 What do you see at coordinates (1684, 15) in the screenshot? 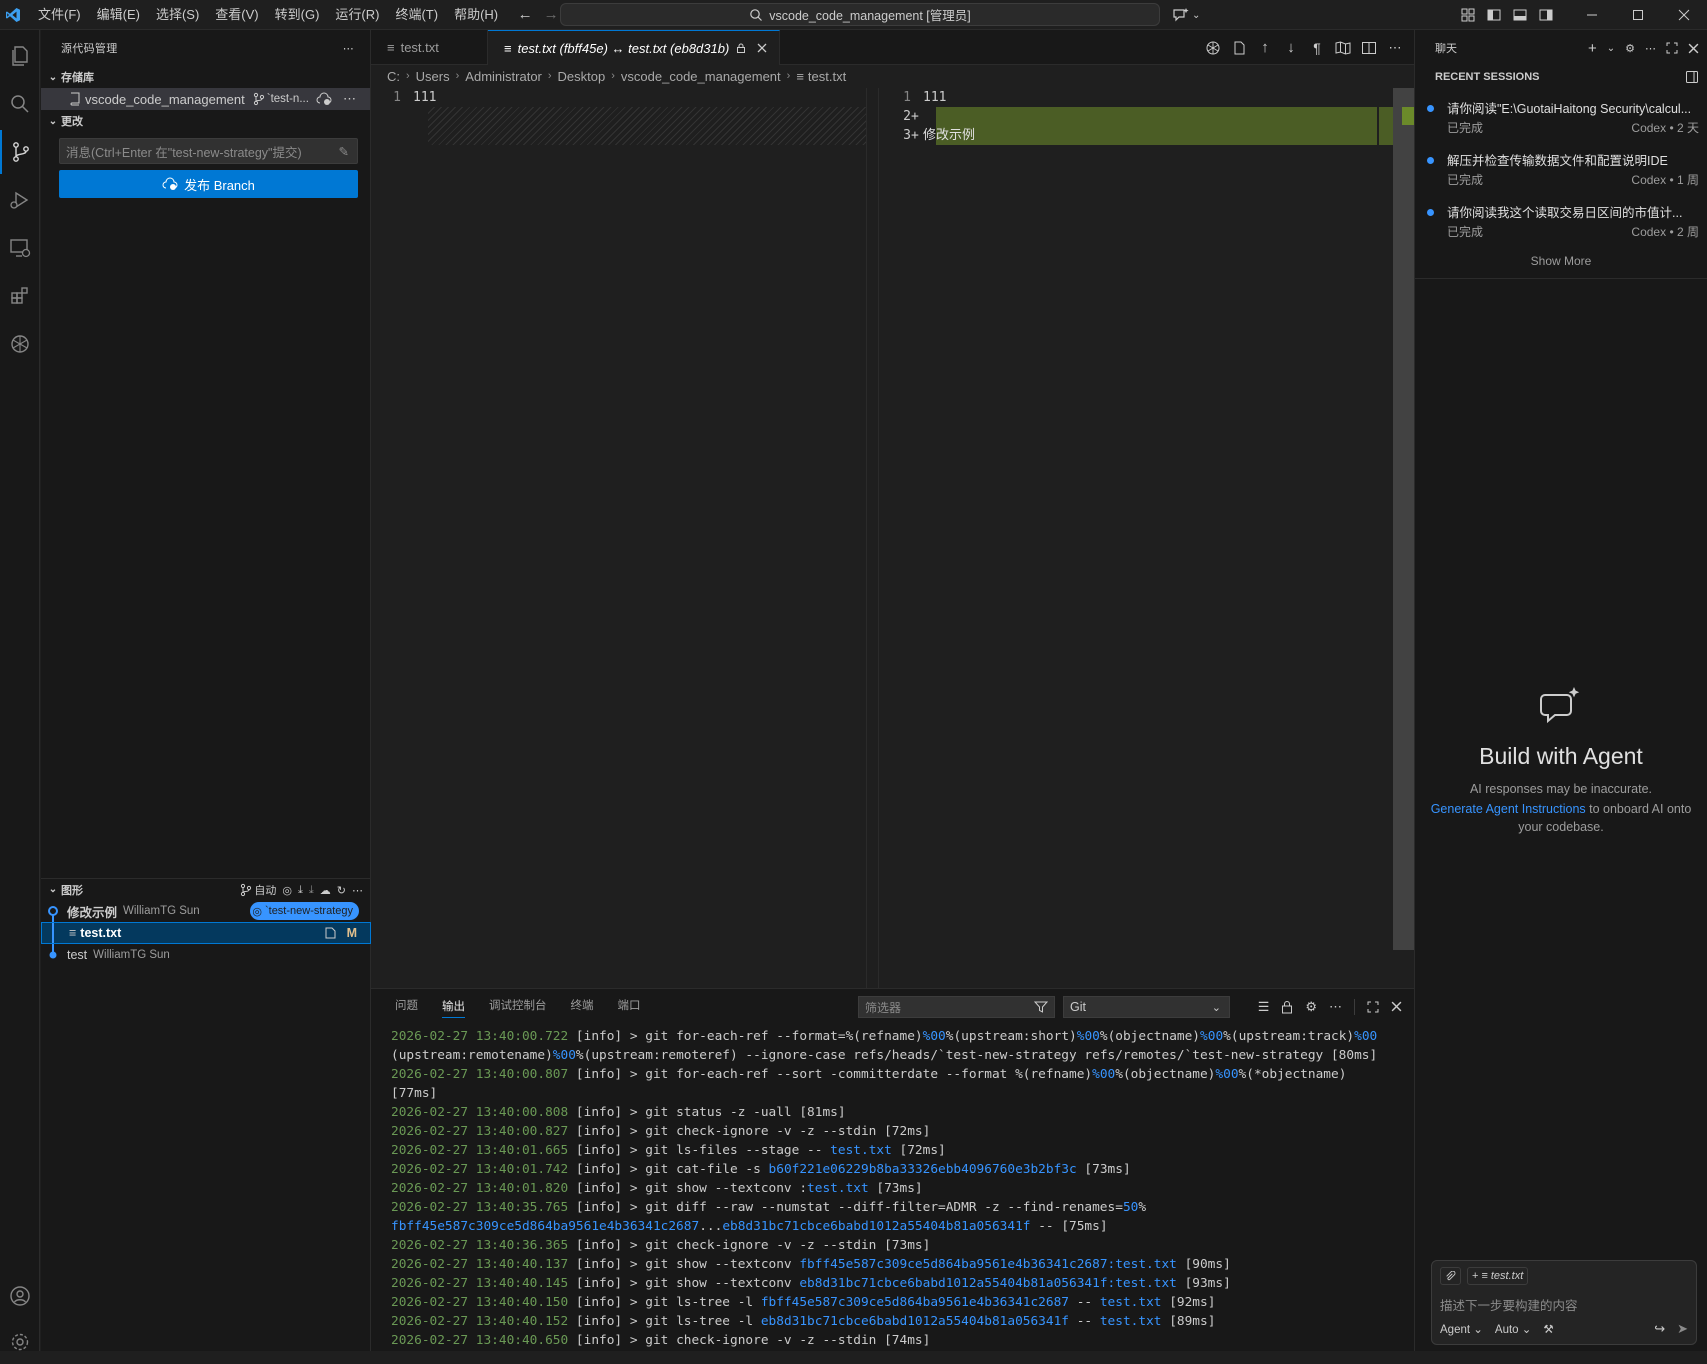
I see `close-window-icon` at bounding box center [1684, 15].